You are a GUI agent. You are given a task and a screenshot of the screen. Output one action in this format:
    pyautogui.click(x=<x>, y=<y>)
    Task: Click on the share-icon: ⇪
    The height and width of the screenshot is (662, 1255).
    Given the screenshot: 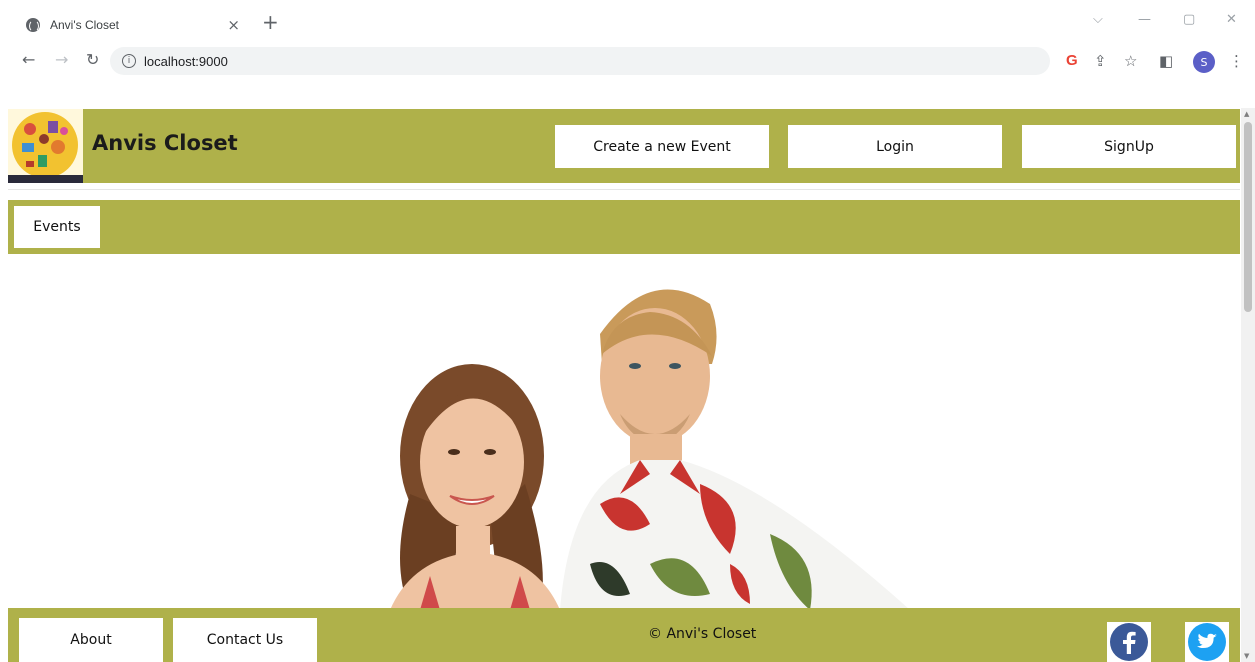 What is the action you would take?
    pyautogui.click(x=1100, y=61)
    